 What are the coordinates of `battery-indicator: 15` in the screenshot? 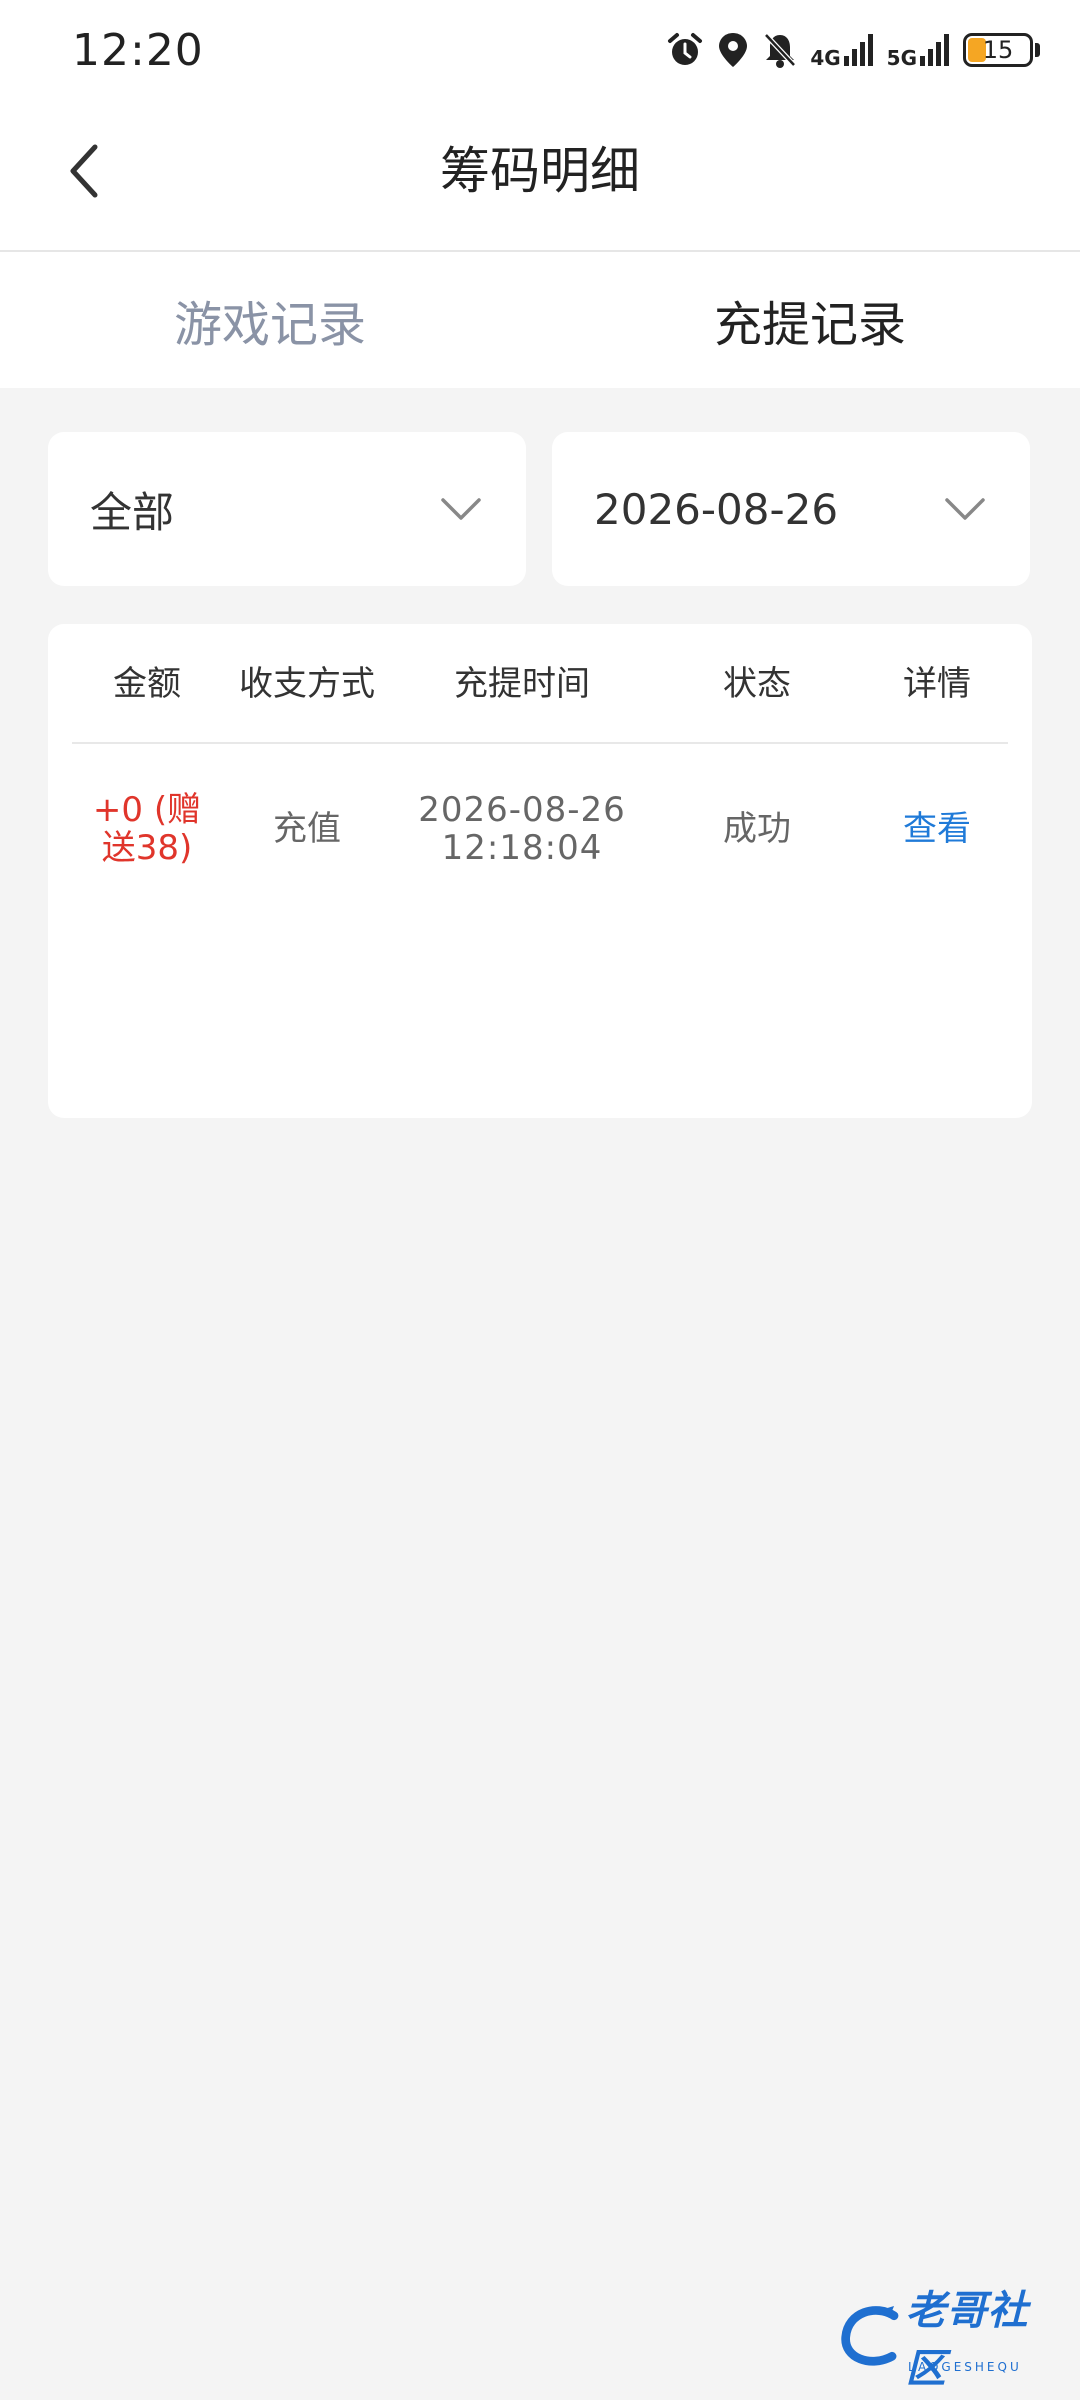 It's located at (1001, 50).